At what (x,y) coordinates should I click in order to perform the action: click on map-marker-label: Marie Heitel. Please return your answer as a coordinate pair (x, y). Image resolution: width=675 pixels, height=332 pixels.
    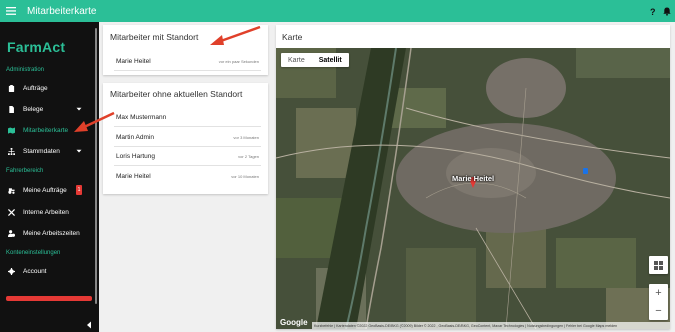
    Looking at the image, I should click on (473, 178).